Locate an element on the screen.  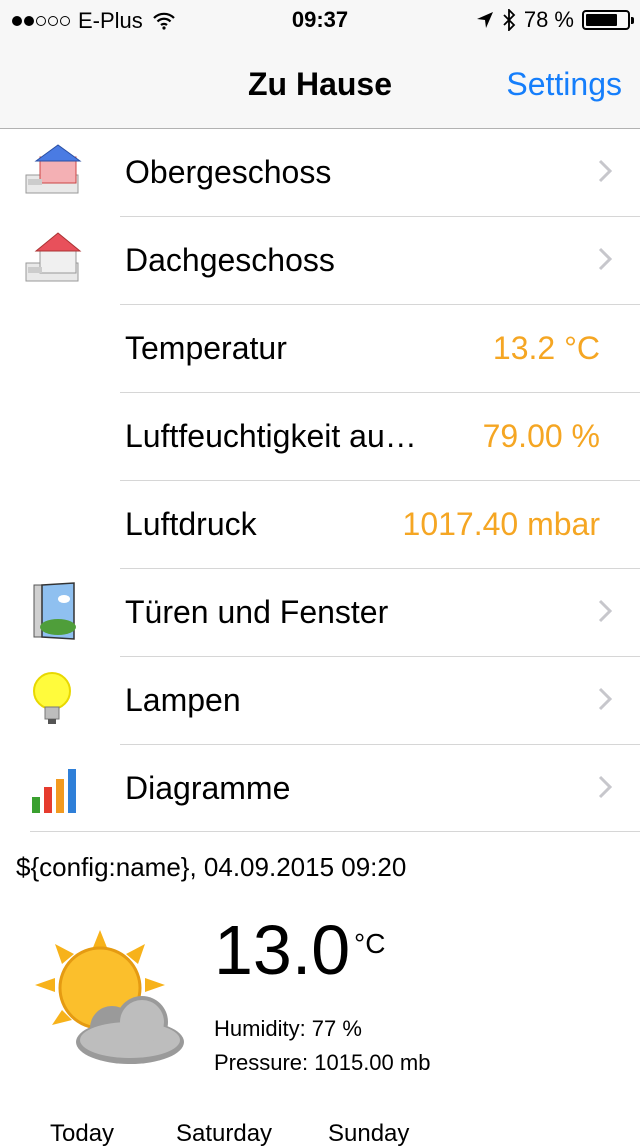
battery-percent: 78 % is located at coordinates (548, 19).